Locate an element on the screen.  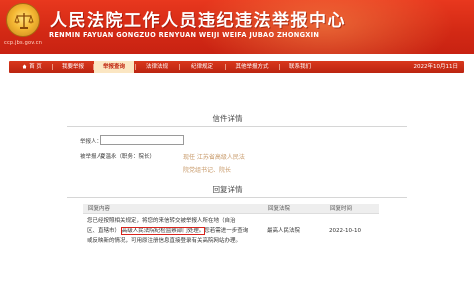
nav-item-other-methods: 其他举报方式 is located at coordinates (252, 67).